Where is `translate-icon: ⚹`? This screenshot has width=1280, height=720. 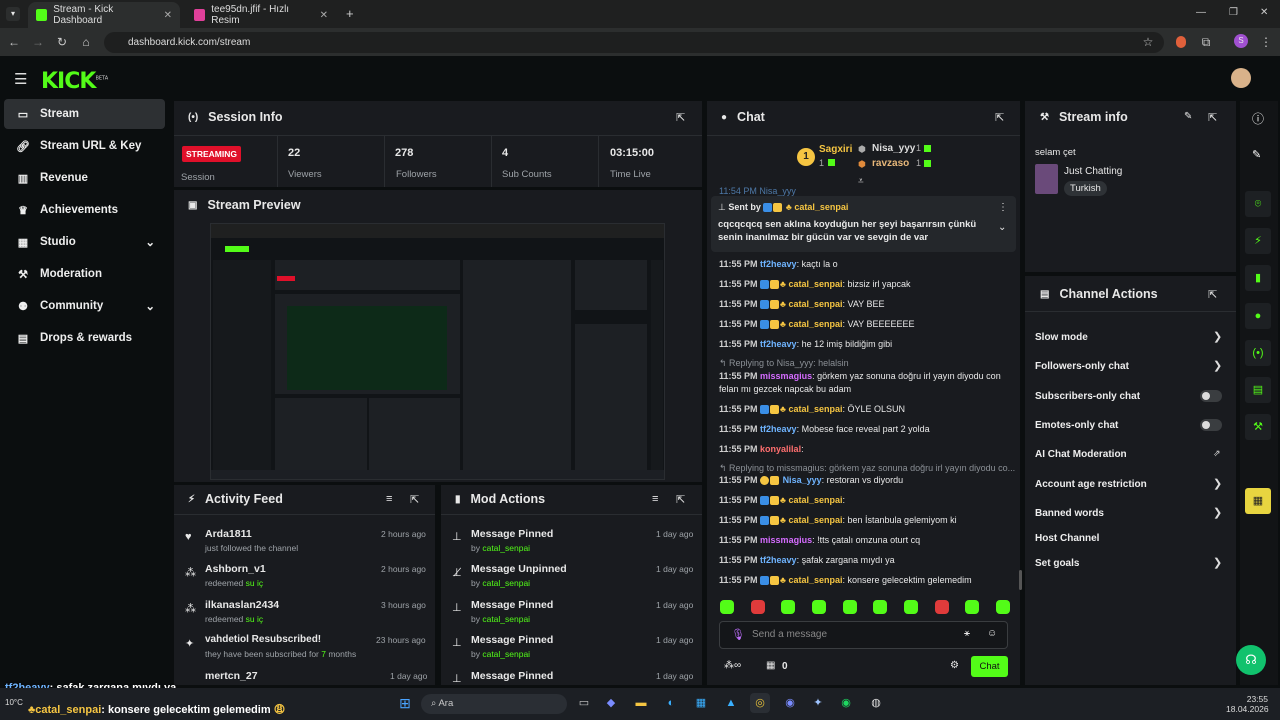 translate-icon: ⚹ is located at coordinates (967, 633).